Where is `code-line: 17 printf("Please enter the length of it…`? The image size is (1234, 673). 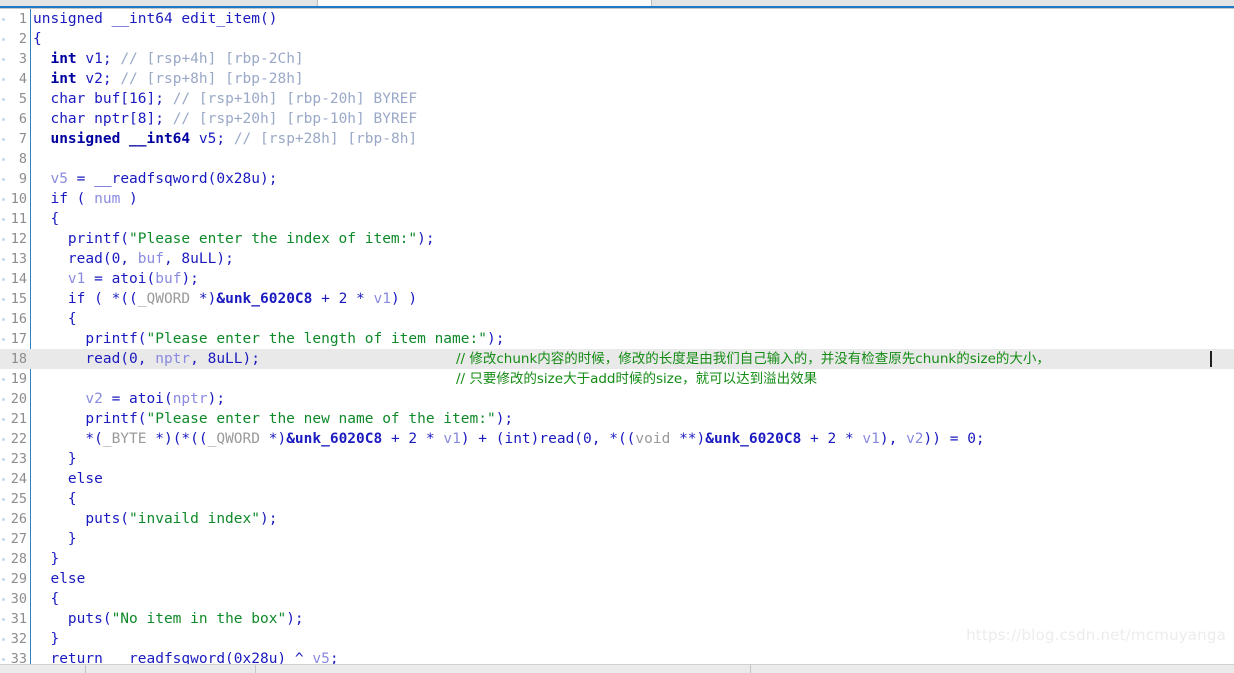 code-line: 17 printf("Please enter the length of it… is located at coordinates (617, 339).